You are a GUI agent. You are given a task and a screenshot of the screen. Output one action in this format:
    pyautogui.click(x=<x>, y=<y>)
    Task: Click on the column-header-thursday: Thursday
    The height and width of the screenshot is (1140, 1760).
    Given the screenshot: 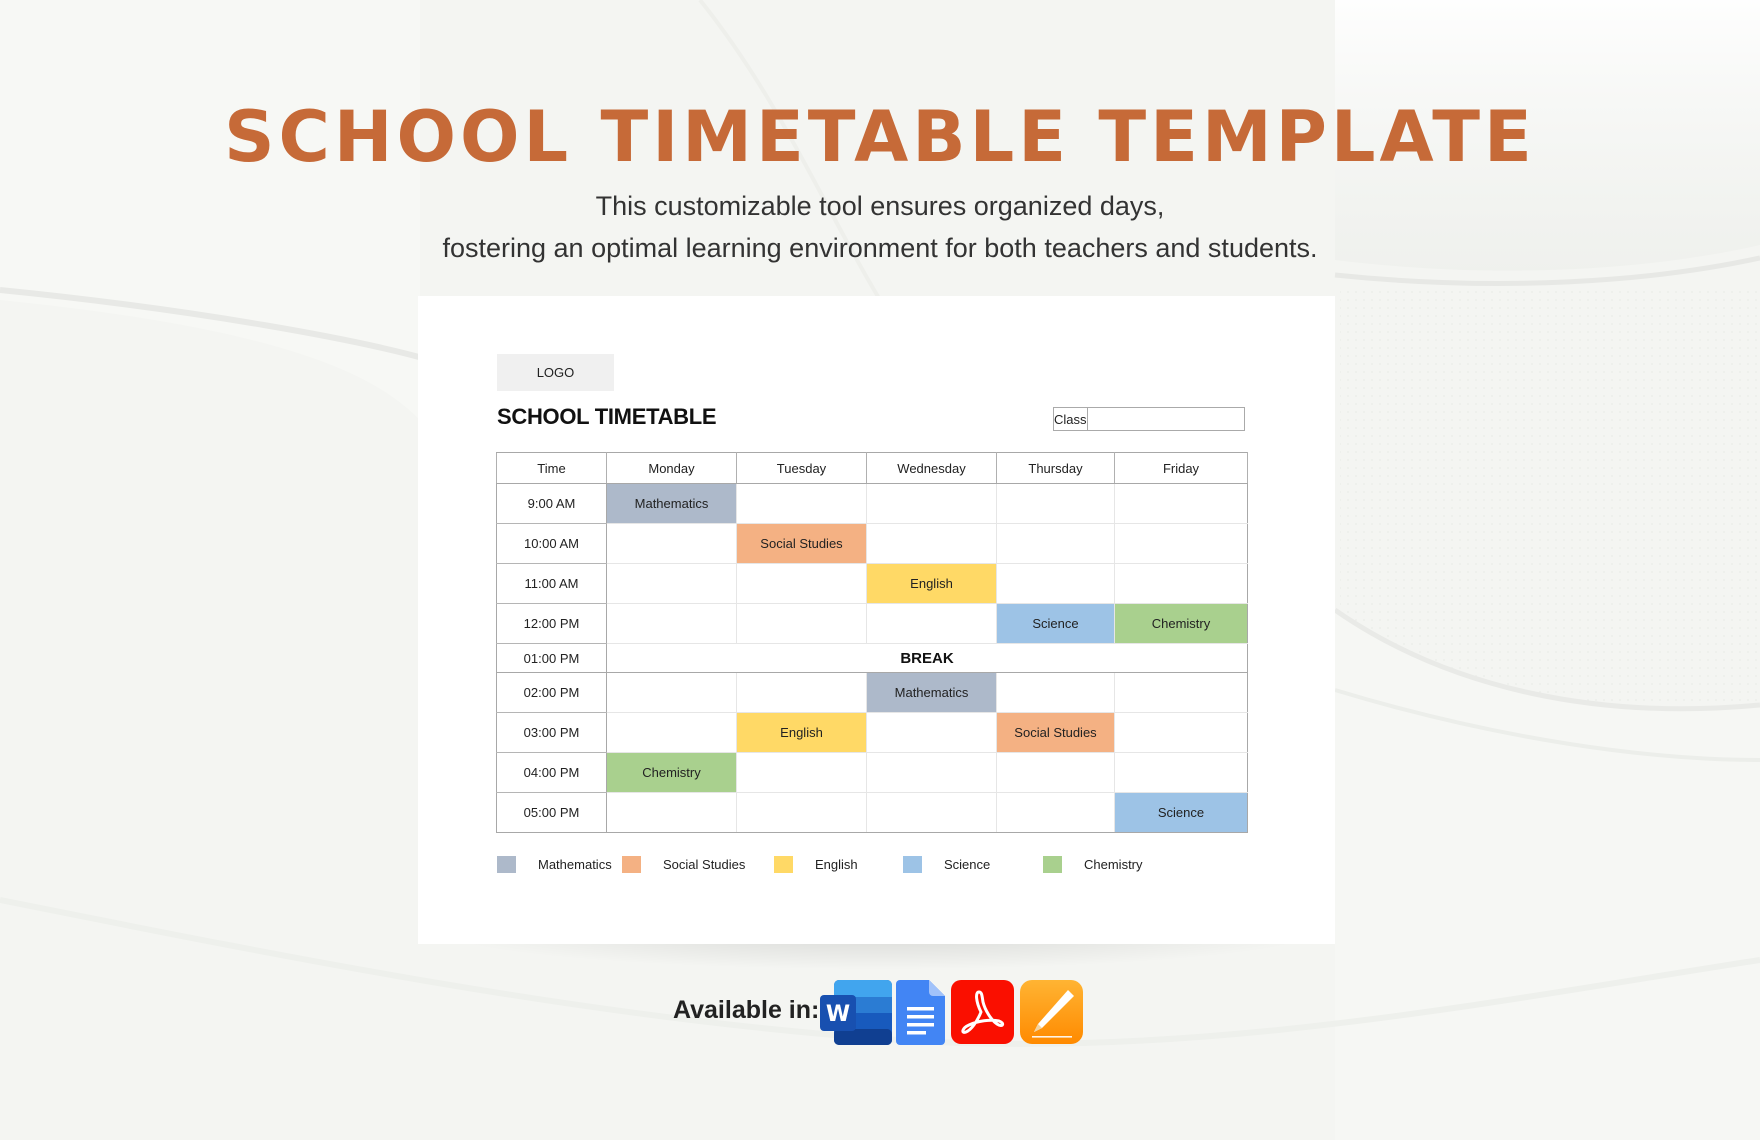 What is the action you would take?
    pyautogui.click(x=1055, y=468)
    